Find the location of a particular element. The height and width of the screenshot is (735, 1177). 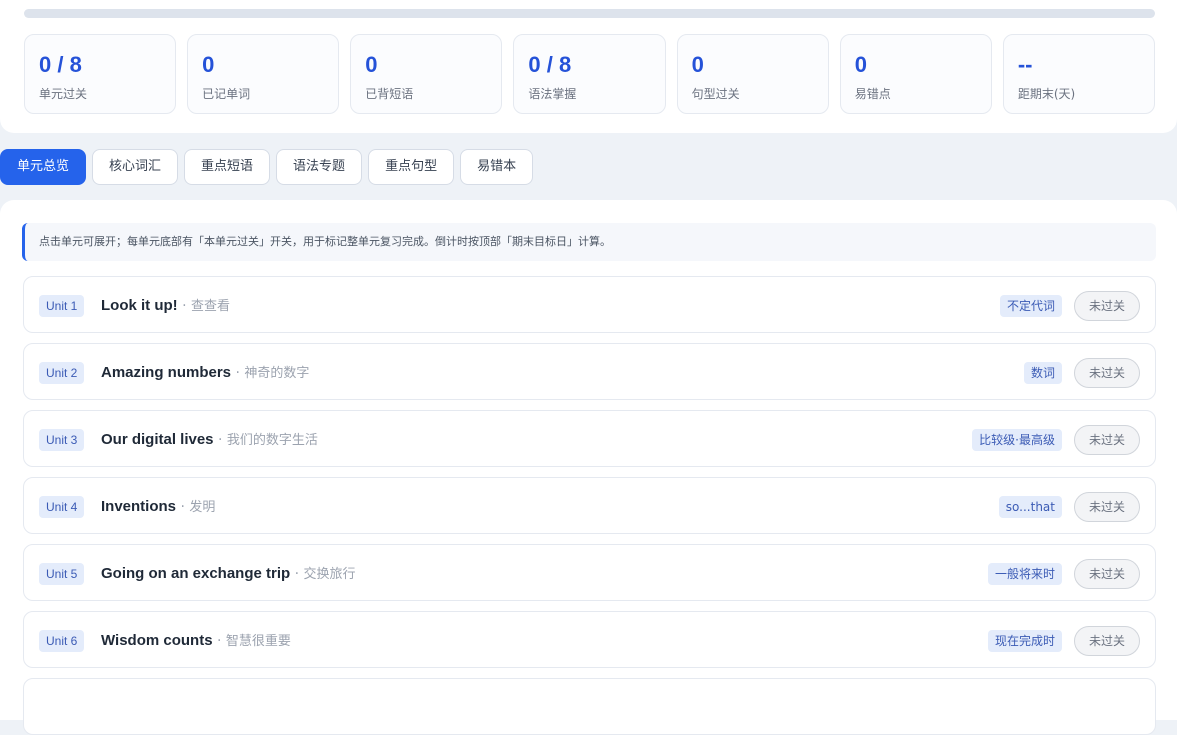

unit-title-cn: 交换旅行 is located at coordinates (329, 574).